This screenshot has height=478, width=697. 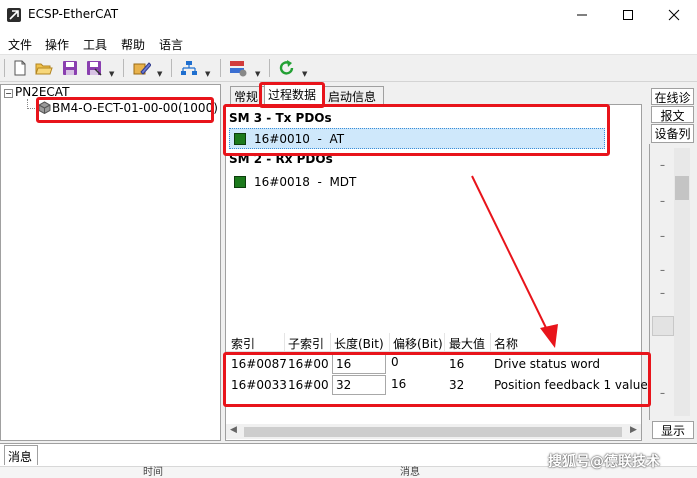 I want to click on menu-tools: 工具, so click(x=95, y=44).